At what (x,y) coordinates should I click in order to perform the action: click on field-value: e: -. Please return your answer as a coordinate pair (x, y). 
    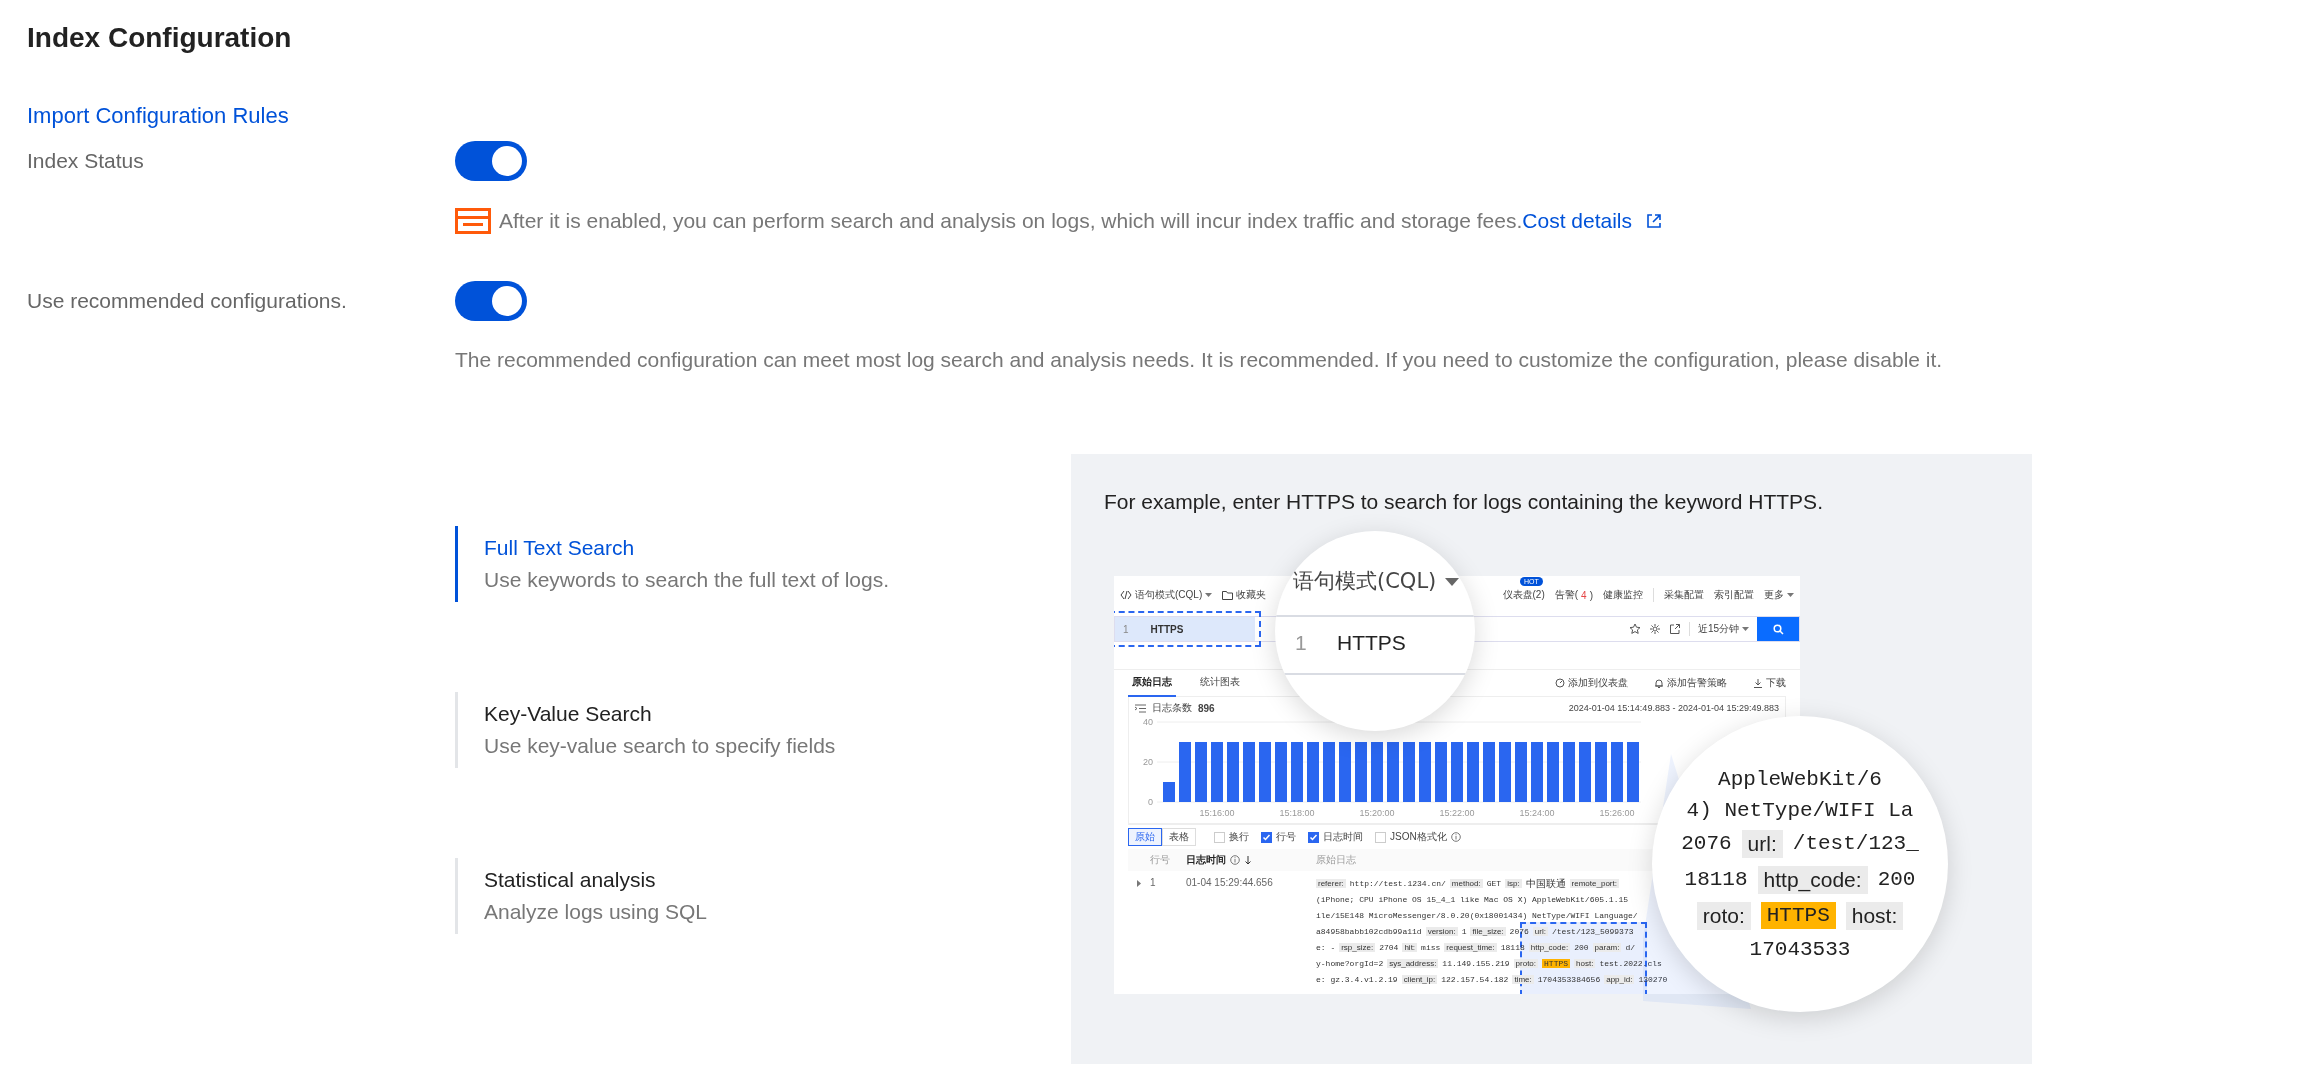
    Looking at the image, I should click on (1326, 947).